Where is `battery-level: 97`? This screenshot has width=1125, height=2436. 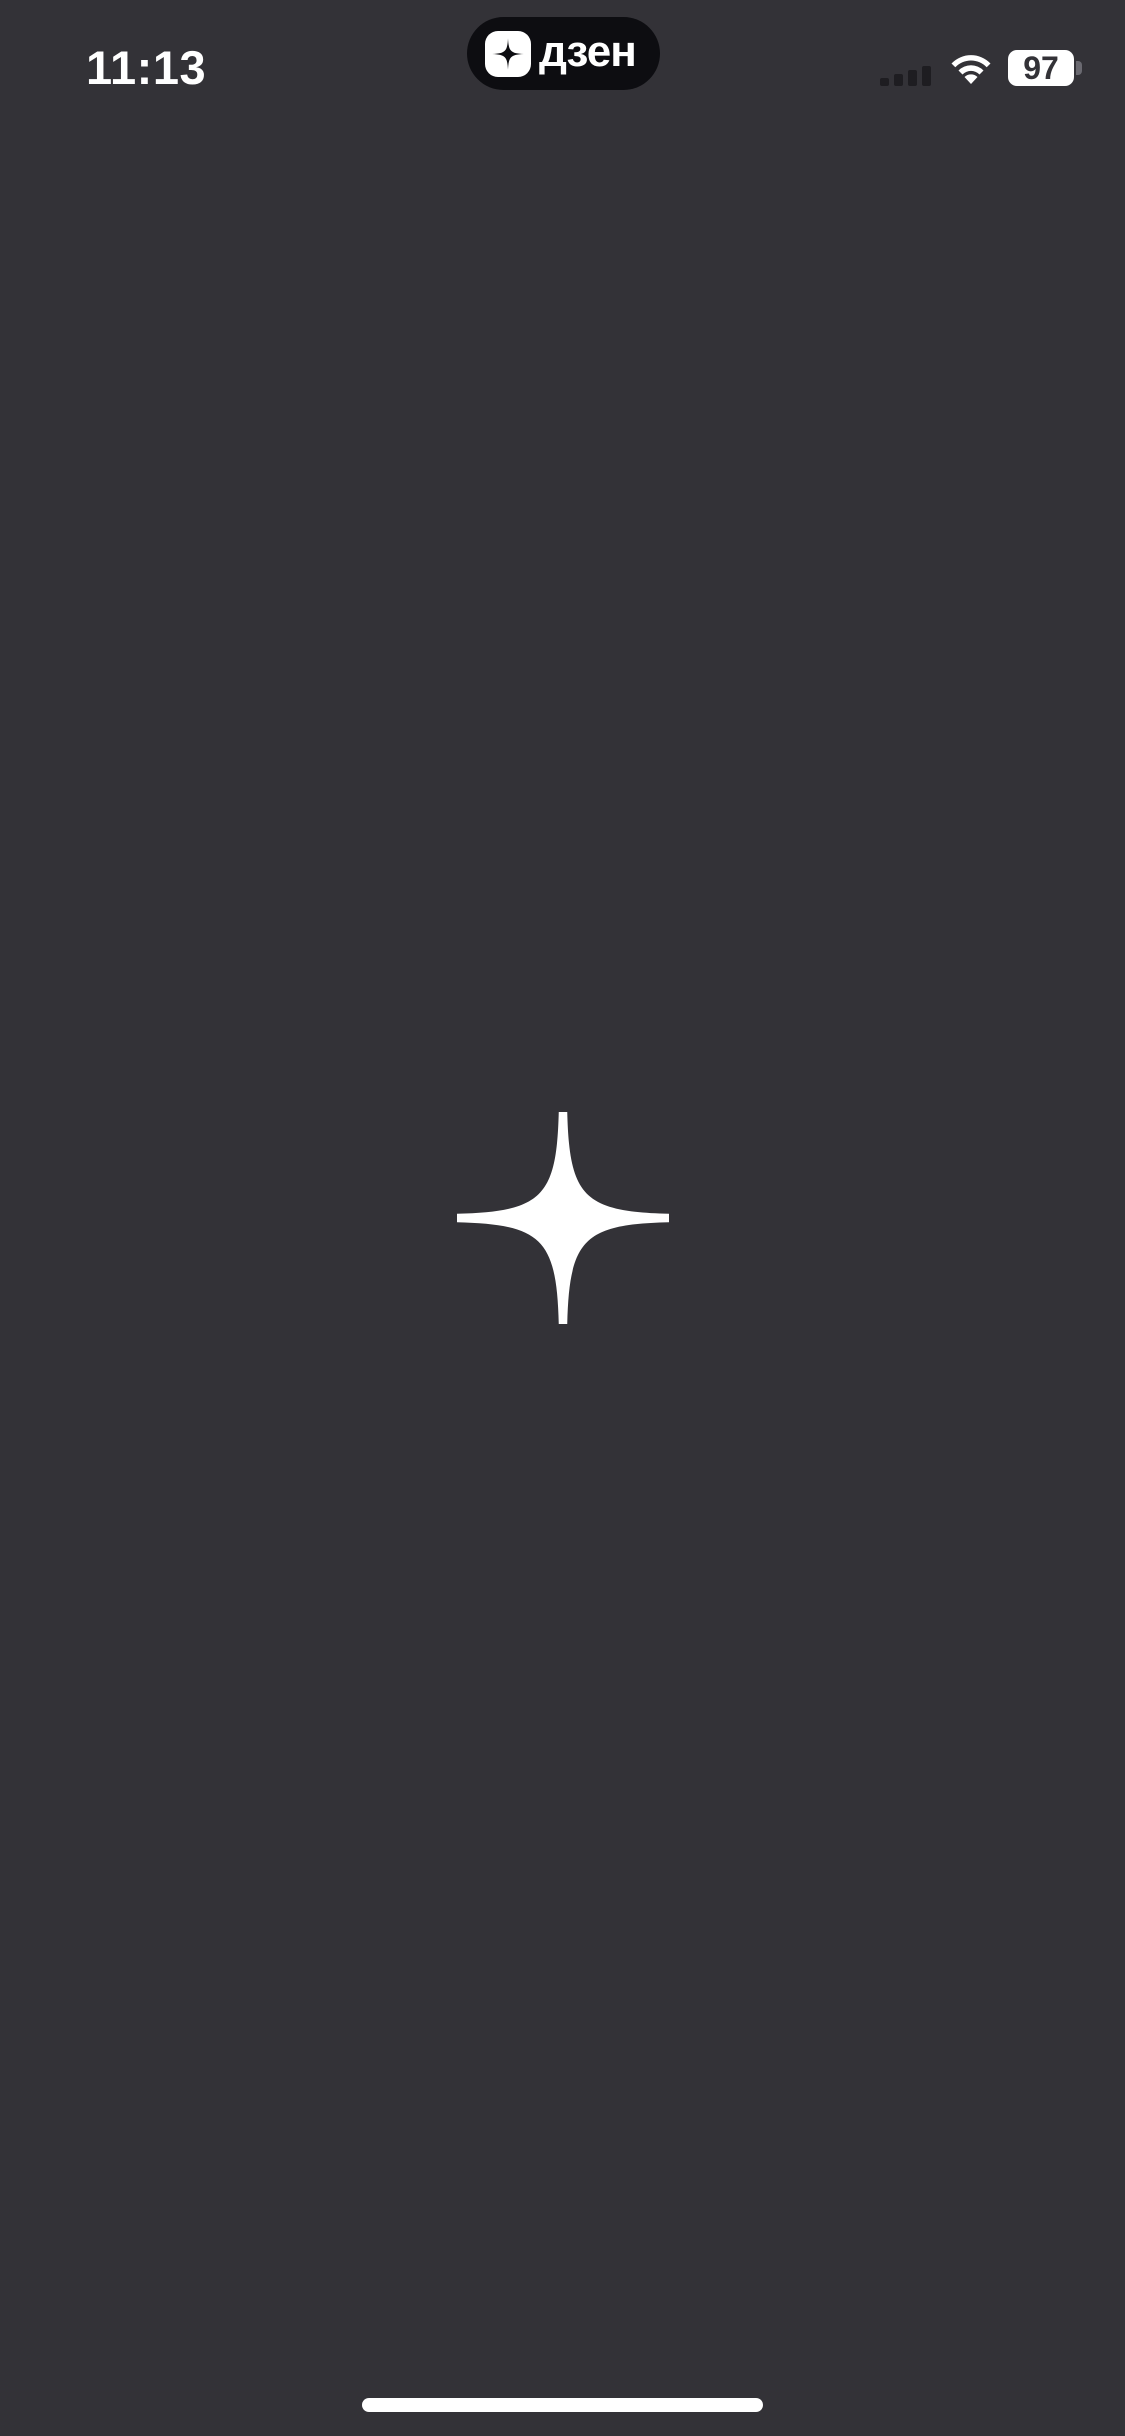 battery-level: 97 is located at coordinates (1041, 68).